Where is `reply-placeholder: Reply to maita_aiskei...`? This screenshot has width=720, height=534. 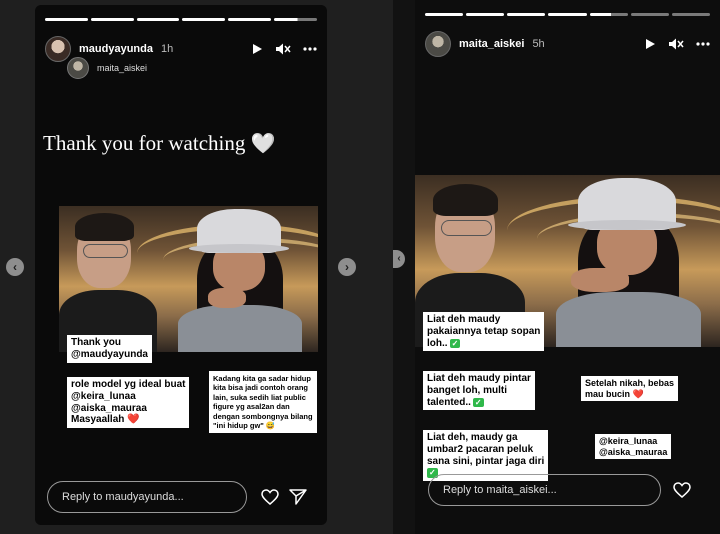 reply-placeholder: Reply to maita_aiskei... is located at coordinates (500, 490).